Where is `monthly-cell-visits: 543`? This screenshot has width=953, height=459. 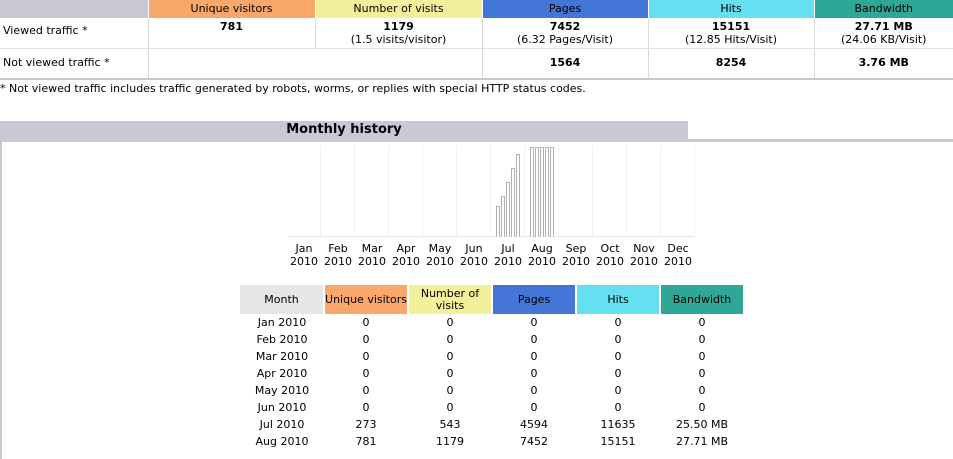 monthly-cell-visits: 543 is located at coordinates (450, 424).